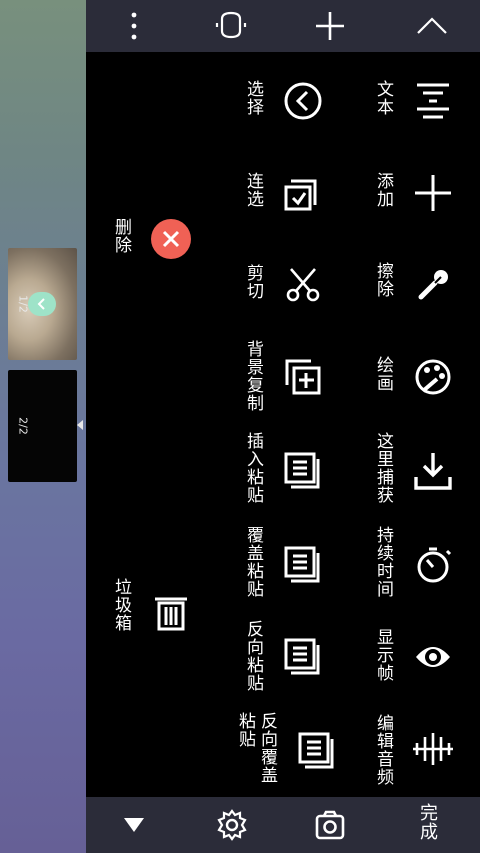 The image size is (480, 853). I want to click on audio-wave-icon, so click(433, 749).